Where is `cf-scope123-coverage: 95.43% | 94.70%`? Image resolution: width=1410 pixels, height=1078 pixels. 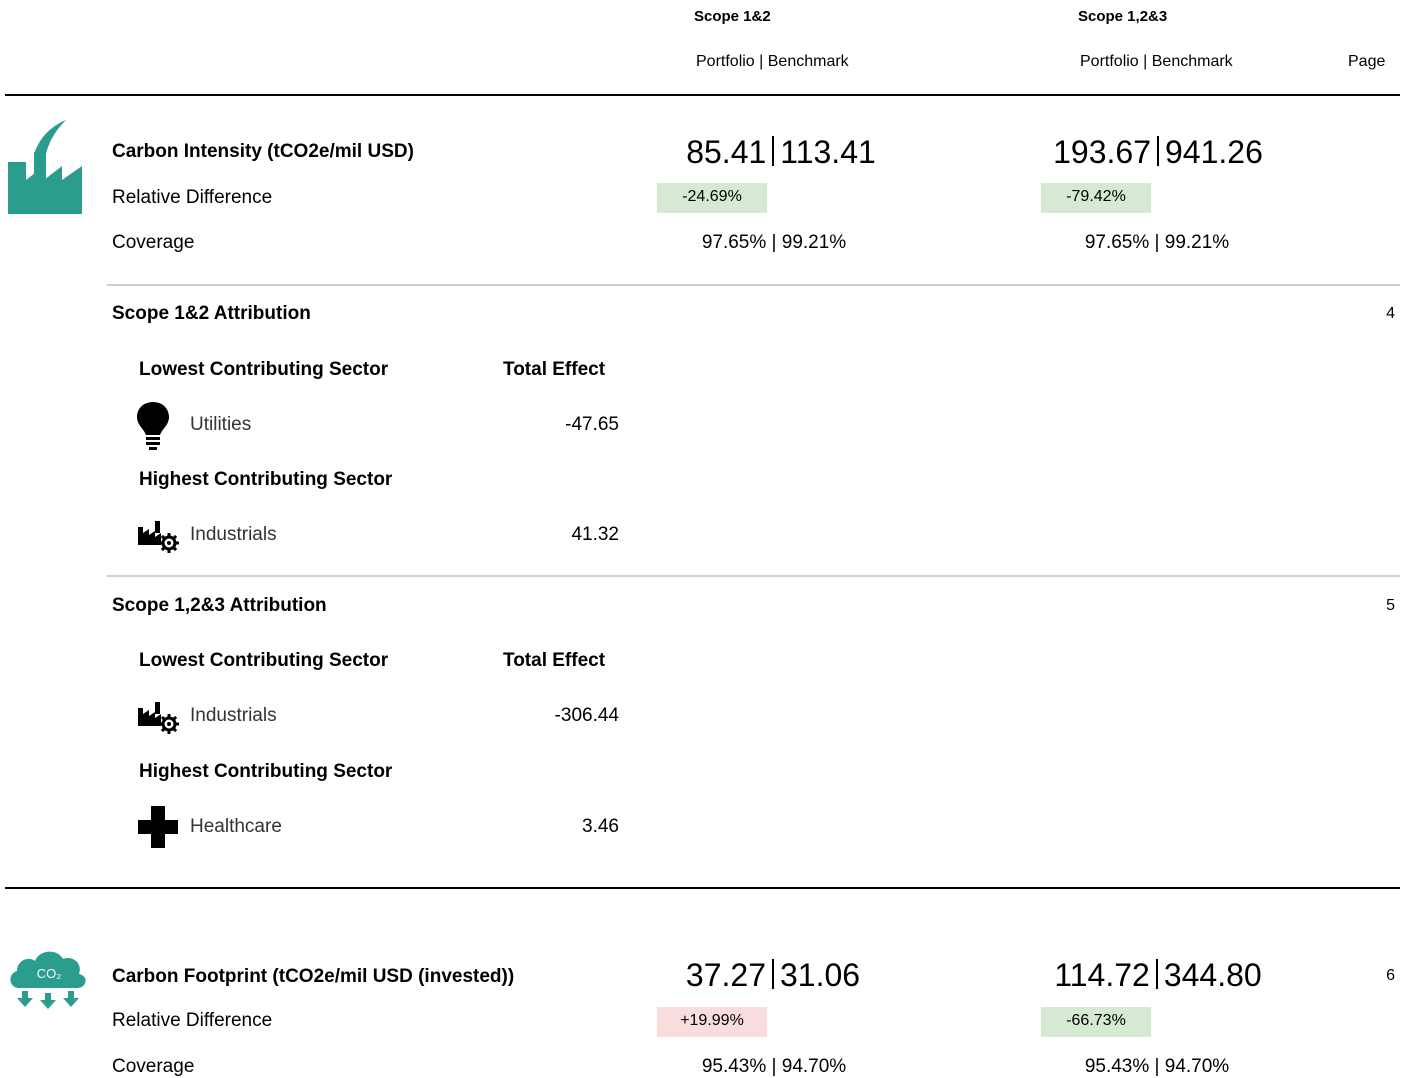
cf-scope123-coverage: 95.43% | 94.70% is located at coordinates (1157, 1066).